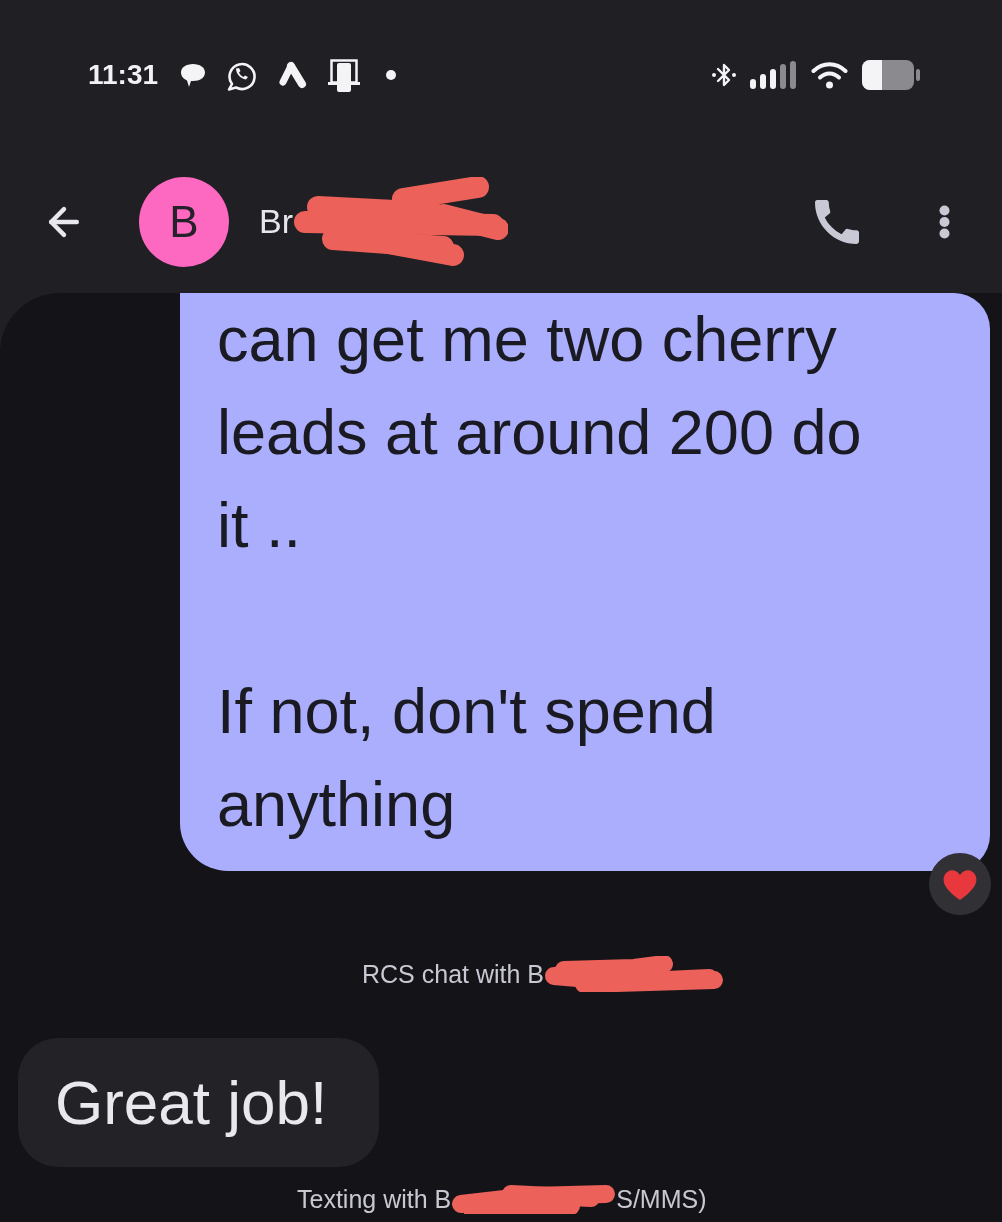 The height and width of the screenshot is (1222, 1002). What do you see at coordinates (773, 75) in the screenshot?
I see `signal-bars-icon` at bounding box center [773, 75].